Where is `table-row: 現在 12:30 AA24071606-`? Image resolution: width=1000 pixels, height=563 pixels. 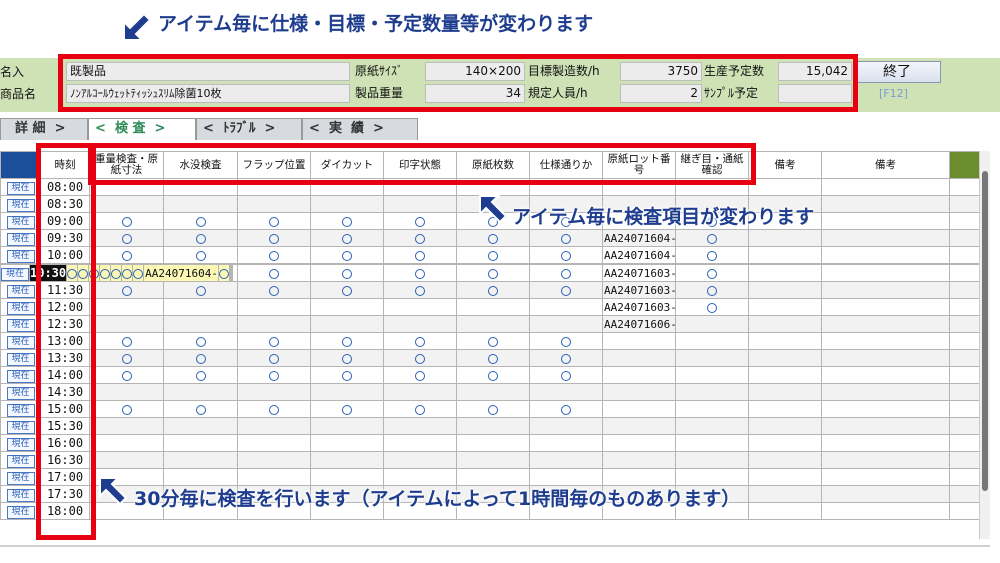
table-row: 現在 12:30 AA24071606- is located at coordinates (490, 324).